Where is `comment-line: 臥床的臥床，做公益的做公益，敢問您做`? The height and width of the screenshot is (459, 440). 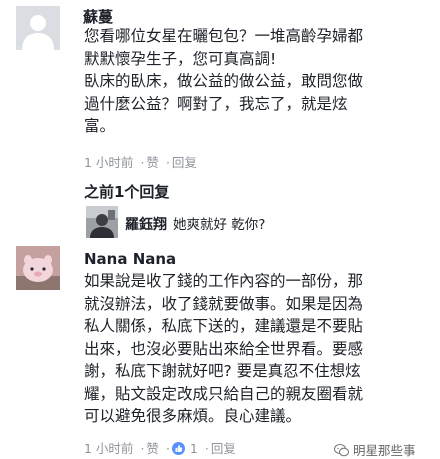 comment-line: 臥床的臥床，做公益的做公益，敢問您做 is located at coordinates (224, 81).